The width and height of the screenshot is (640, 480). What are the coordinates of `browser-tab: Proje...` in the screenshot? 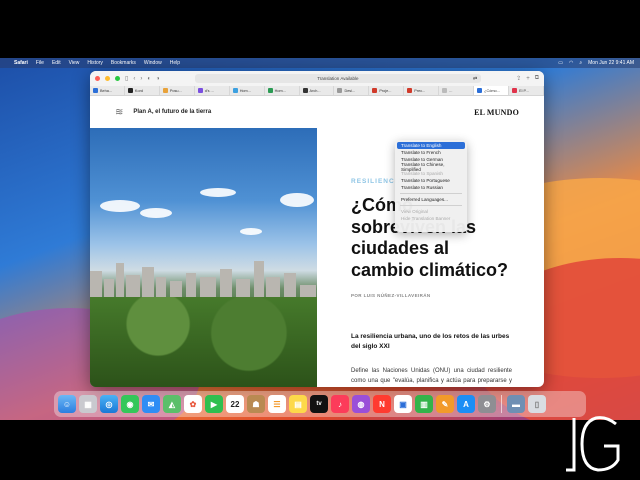 It's located at (387, 90).